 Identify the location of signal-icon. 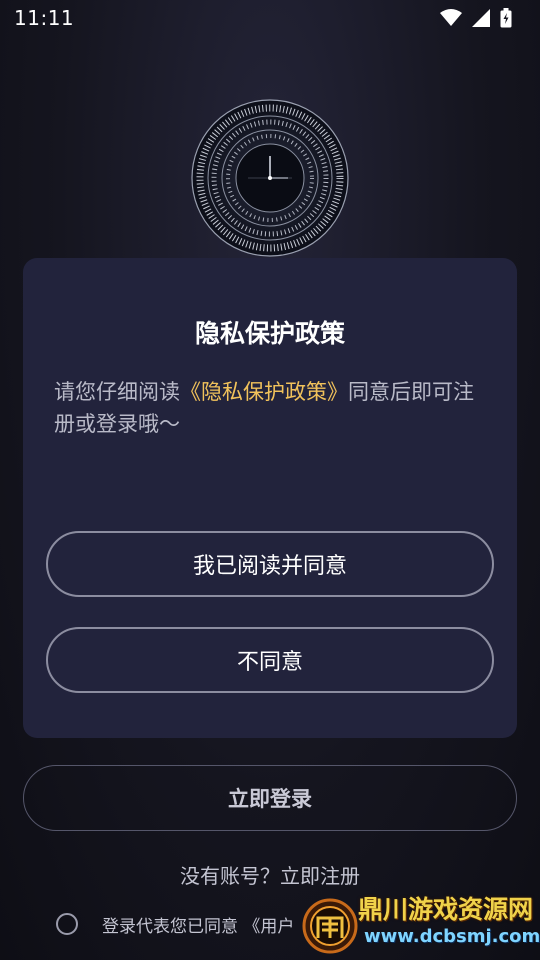
(481, 18).